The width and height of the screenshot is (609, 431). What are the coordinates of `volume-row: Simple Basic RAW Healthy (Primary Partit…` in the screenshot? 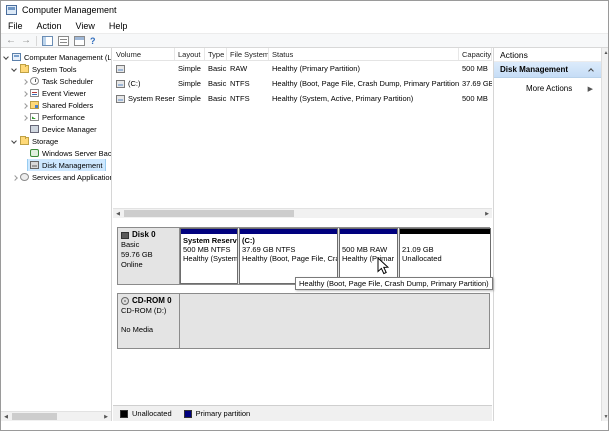 It's located at (302, 68).